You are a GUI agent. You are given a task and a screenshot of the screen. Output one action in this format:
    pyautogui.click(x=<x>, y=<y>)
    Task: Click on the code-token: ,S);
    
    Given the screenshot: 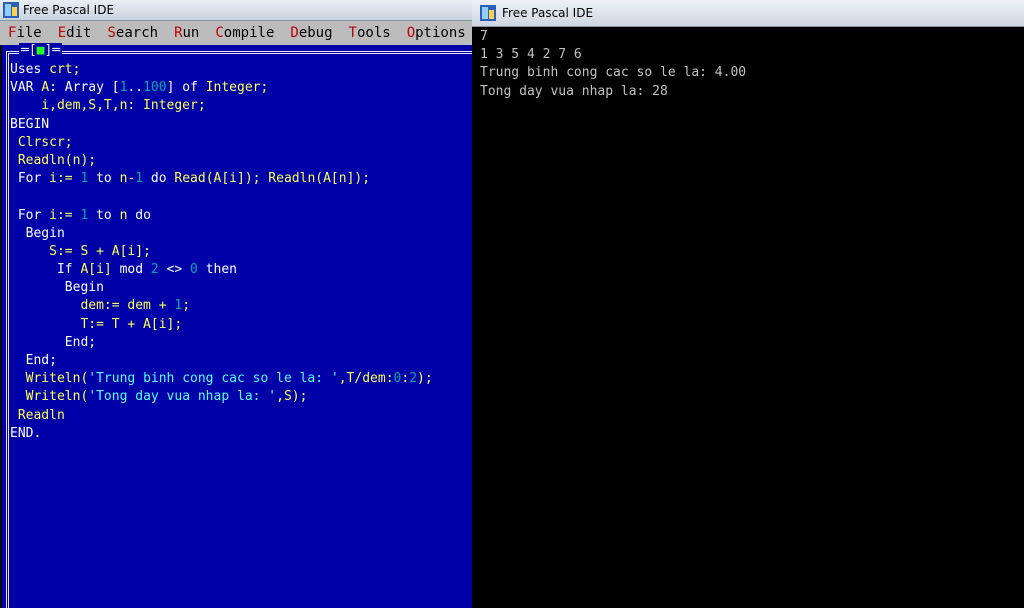 What is the action you would take?
    pyautogui.click(x=292, y=397)
    